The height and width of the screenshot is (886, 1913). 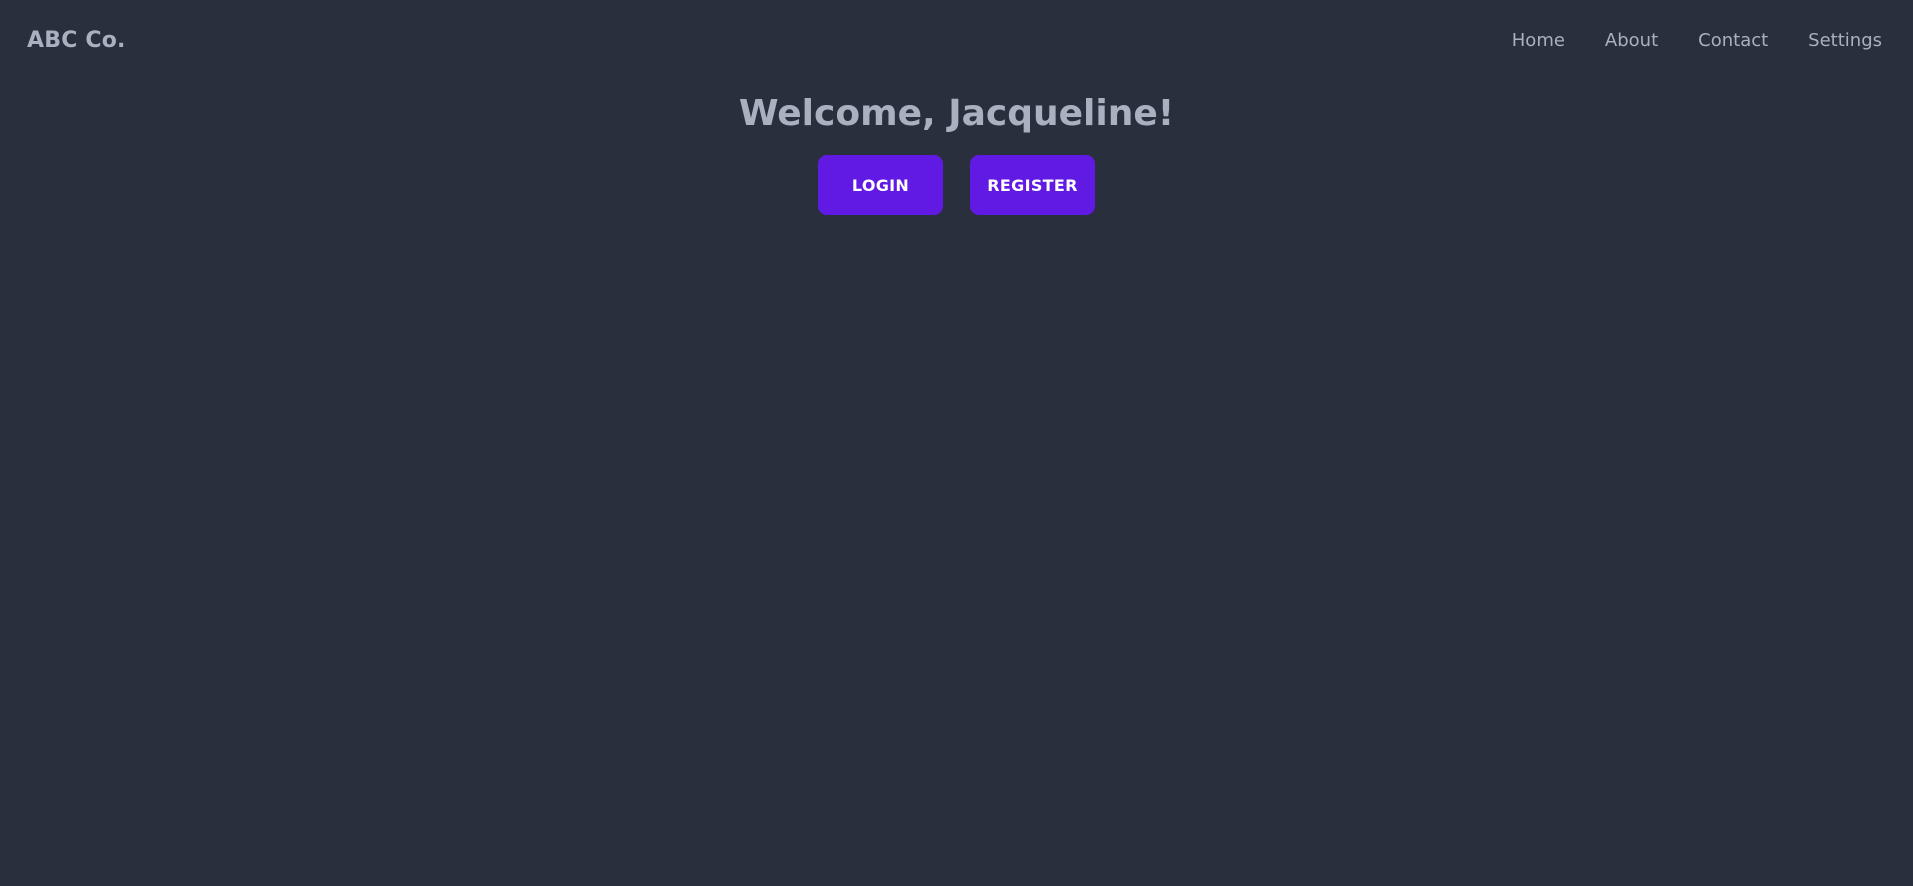 I want to click on brand-logo: ABC Co., so click(x=76, y=41).